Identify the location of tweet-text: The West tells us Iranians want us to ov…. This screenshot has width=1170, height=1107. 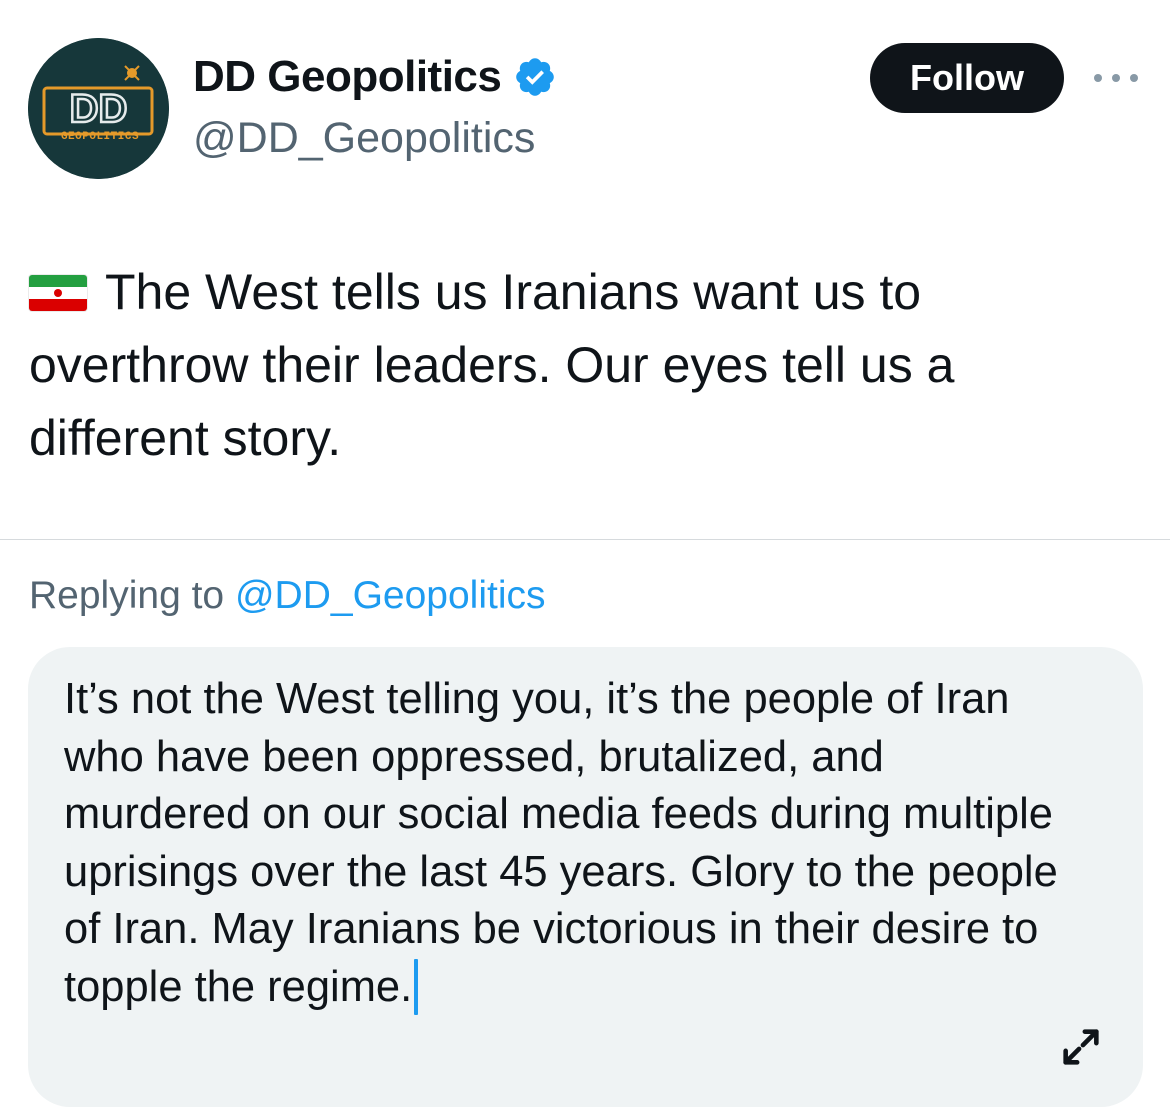
(492, 365).